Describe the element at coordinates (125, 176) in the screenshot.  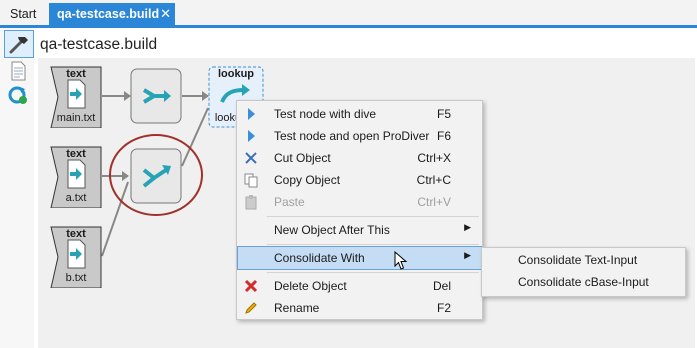
I see `arrowhead` at that location.